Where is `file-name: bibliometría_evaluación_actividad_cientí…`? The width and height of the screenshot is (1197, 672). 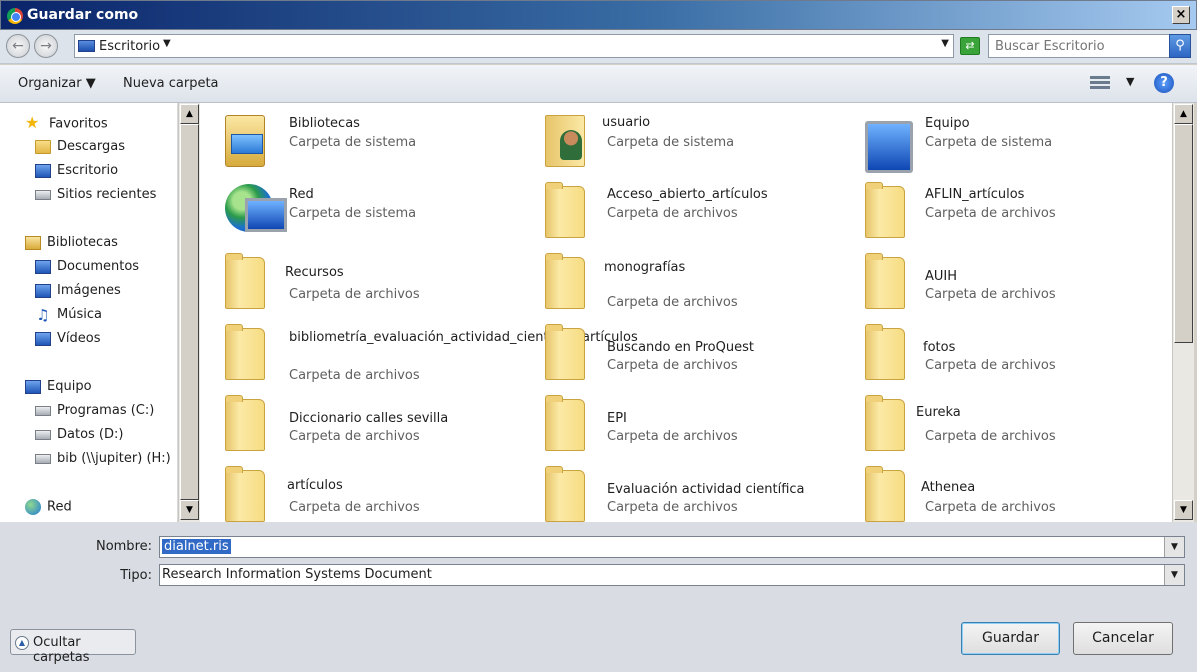
file-name: bibliometría_evaluación_actividad_cientí… is located at coordinates (463, 337).